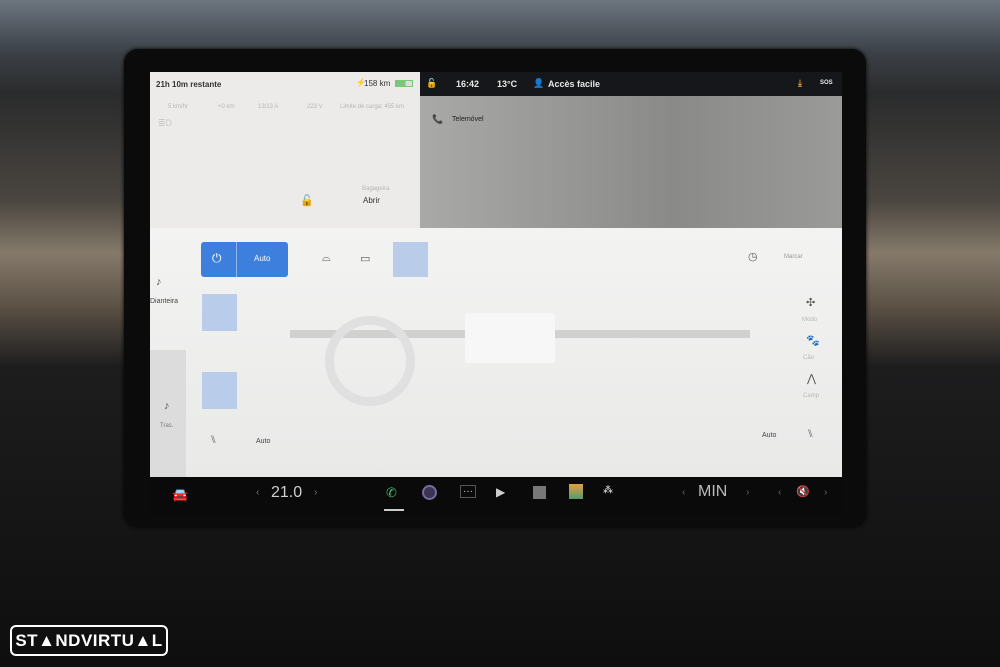 This screenshot has height=667, width=1000. What do you see at coordinates (753, 256) in the screenshot?
I see `schedule-clock-icon: ◷` at bounding box center [753, 256].